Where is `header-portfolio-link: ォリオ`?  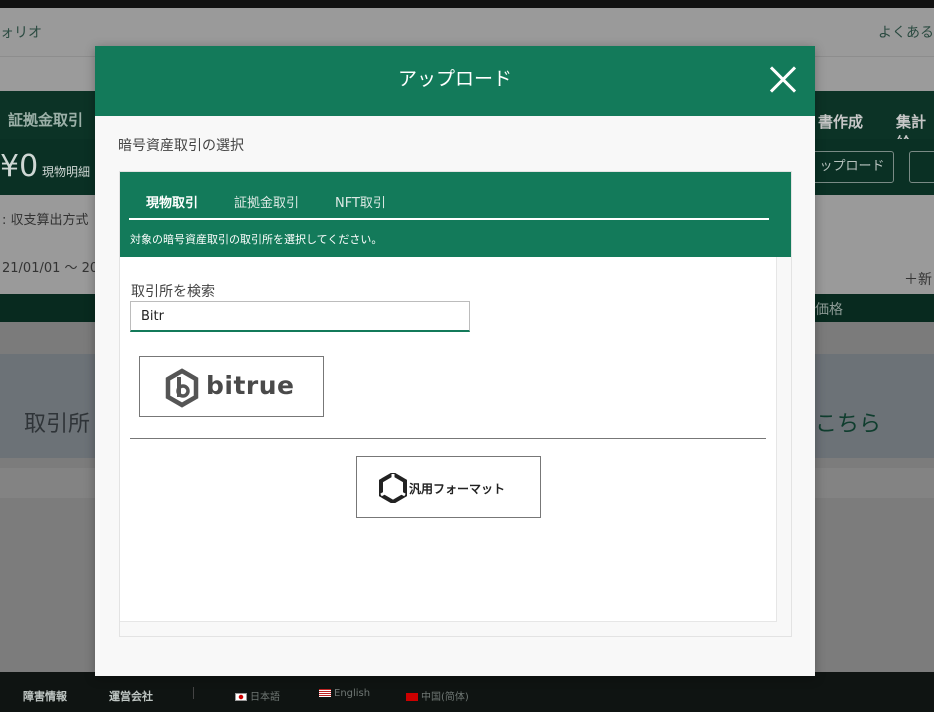
header-portfolio-link: ォリオ is located at coordinates (21, 33).